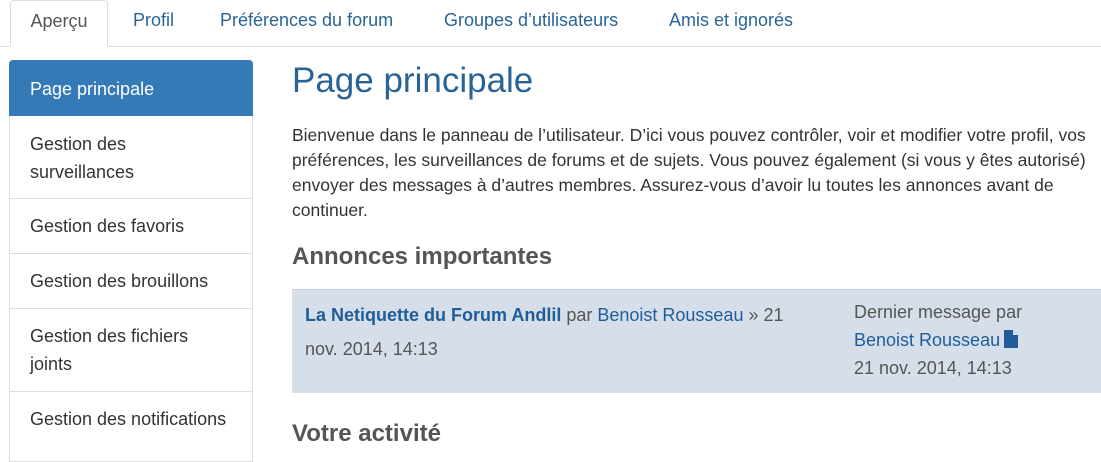  I want to click on sidebar-item-favoris: Gestion des favoris, so click(131, 226).